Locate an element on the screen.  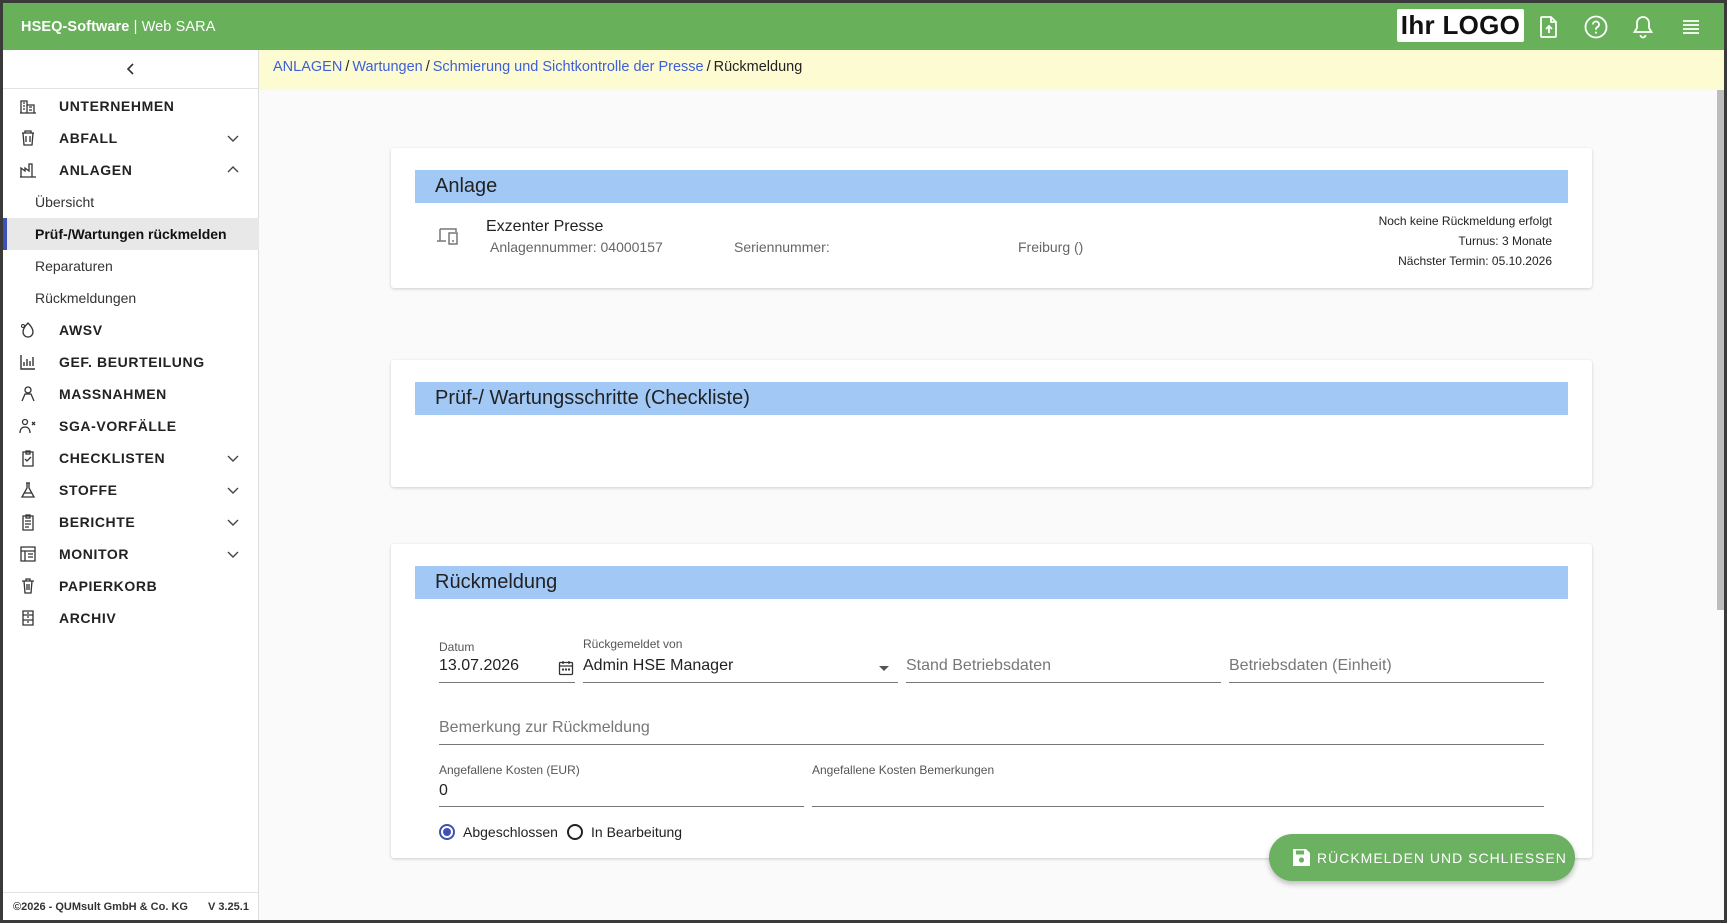
awsv-icon is located at coordinates (27, 330).